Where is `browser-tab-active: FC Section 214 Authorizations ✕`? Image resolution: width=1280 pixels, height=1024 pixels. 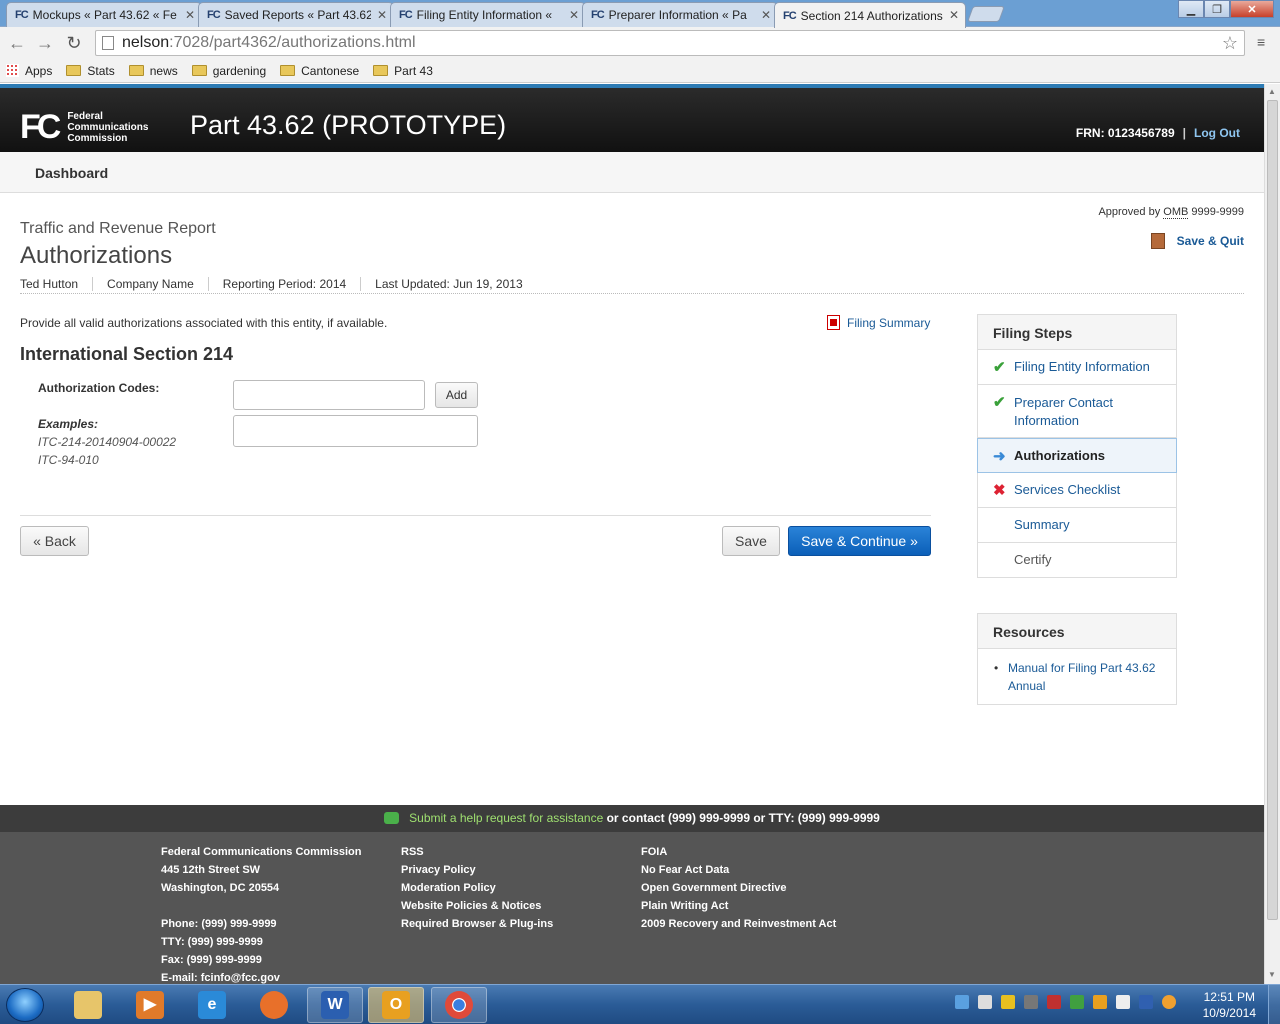 browser-tab-active: FC Section 214 Authorizations ✕ is located at coordinates (870, 15).